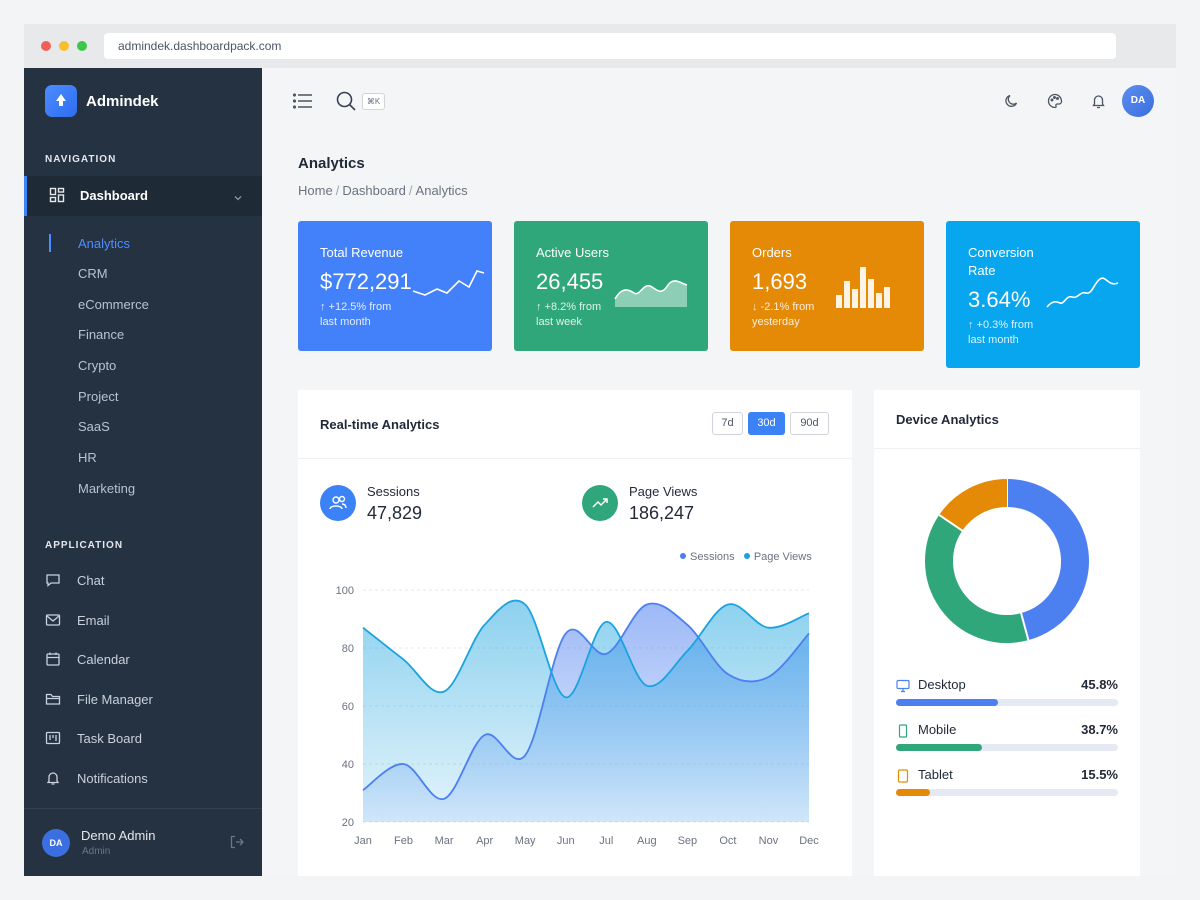 The width and height of the screenshot is (1200, 900). I want to click on sidebar-item-email: Email, so click(143, 620).